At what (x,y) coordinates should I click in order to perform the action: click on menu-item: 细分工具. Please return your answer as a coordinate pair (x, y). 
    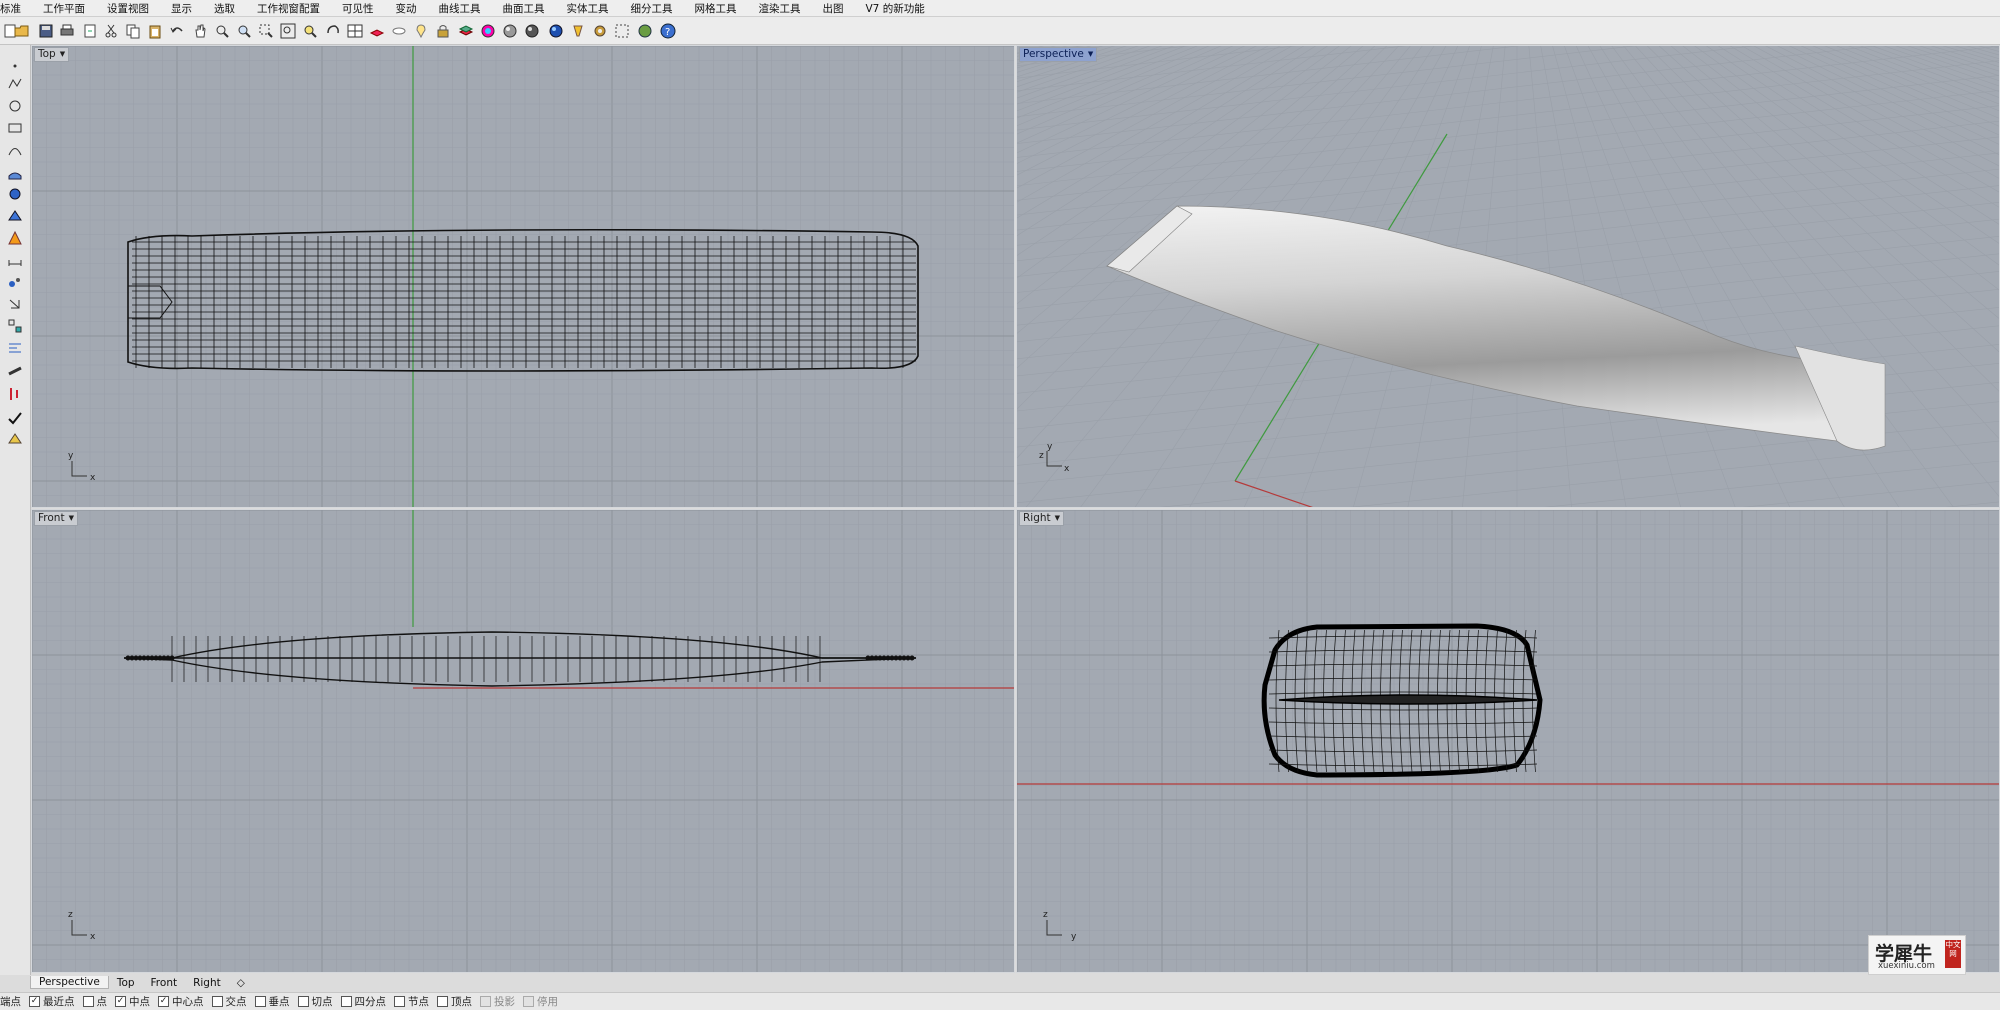
    Looking at the image, I should click on (652, 8).